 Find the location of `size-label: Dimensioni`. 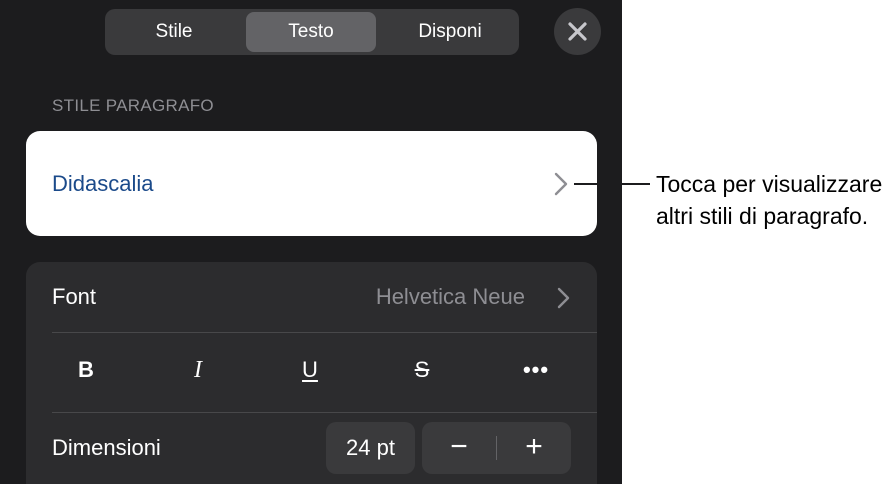

size-label: Dimensioni is located at coordinates (106, 447).